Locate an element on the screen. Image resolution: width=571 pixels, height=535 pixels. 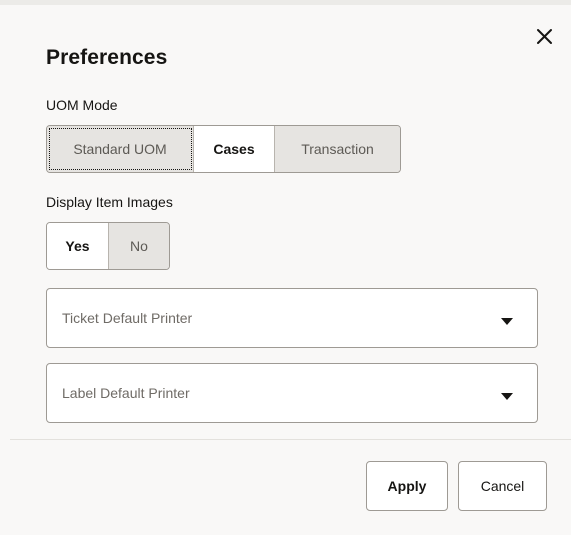
images-option-no: No is located at coordinates (139, 246).